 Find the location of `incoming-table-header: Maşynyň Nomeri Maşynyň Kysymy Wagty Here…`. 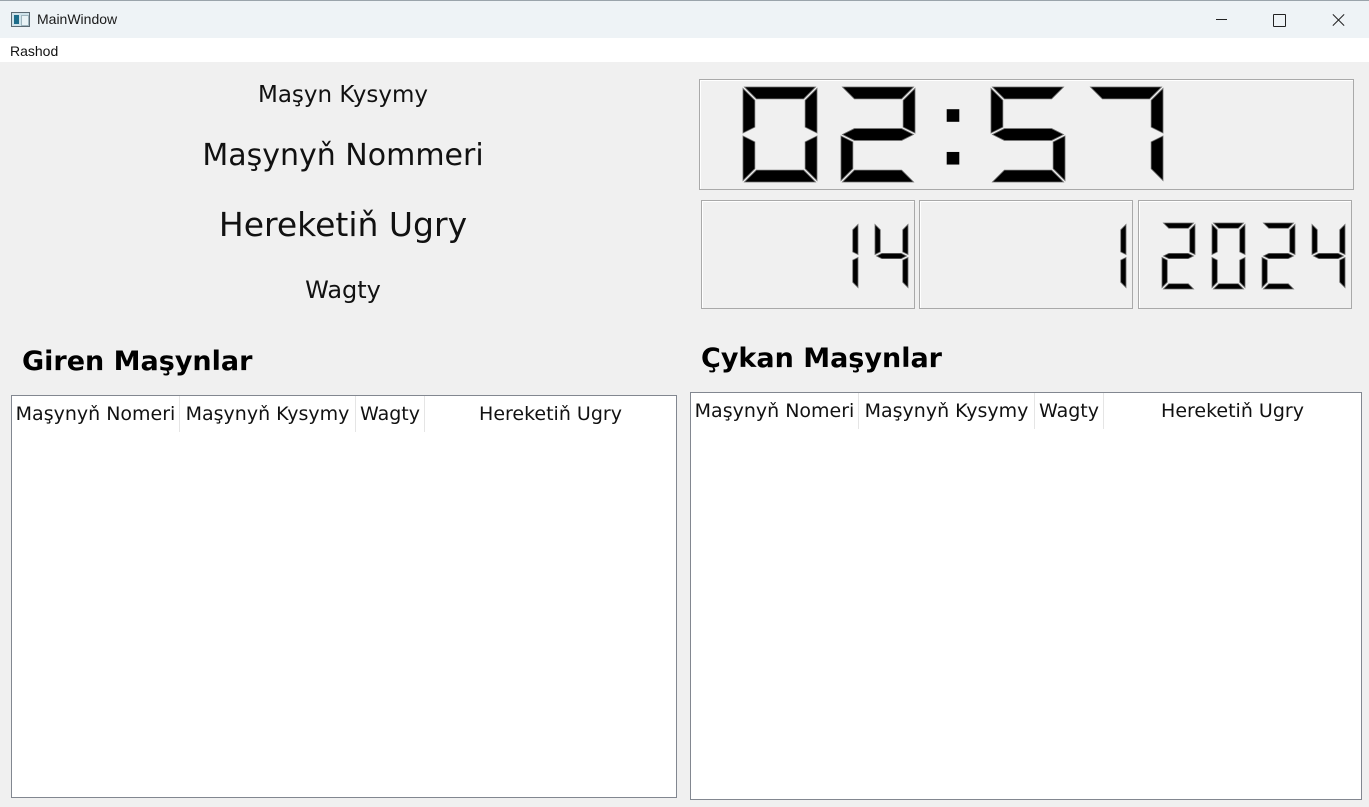

incoming-table-header: Maşynyň Nomeri Maşynyň Kysymy Wagty Here… is located at coordinates (344, 414).